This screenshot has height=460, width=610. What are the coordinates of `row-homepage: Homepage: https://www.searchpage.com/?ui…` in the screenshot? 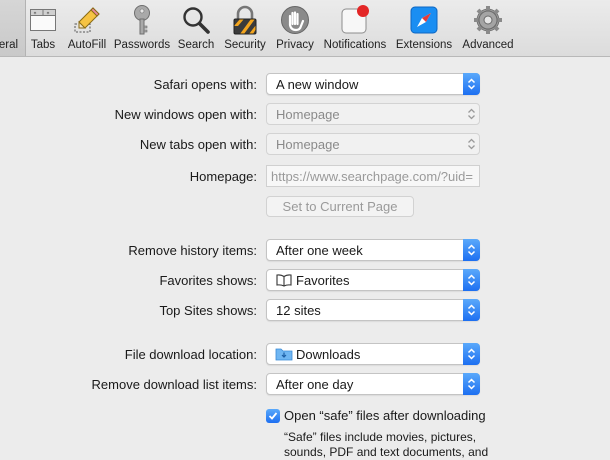 It's located at (305, 177).